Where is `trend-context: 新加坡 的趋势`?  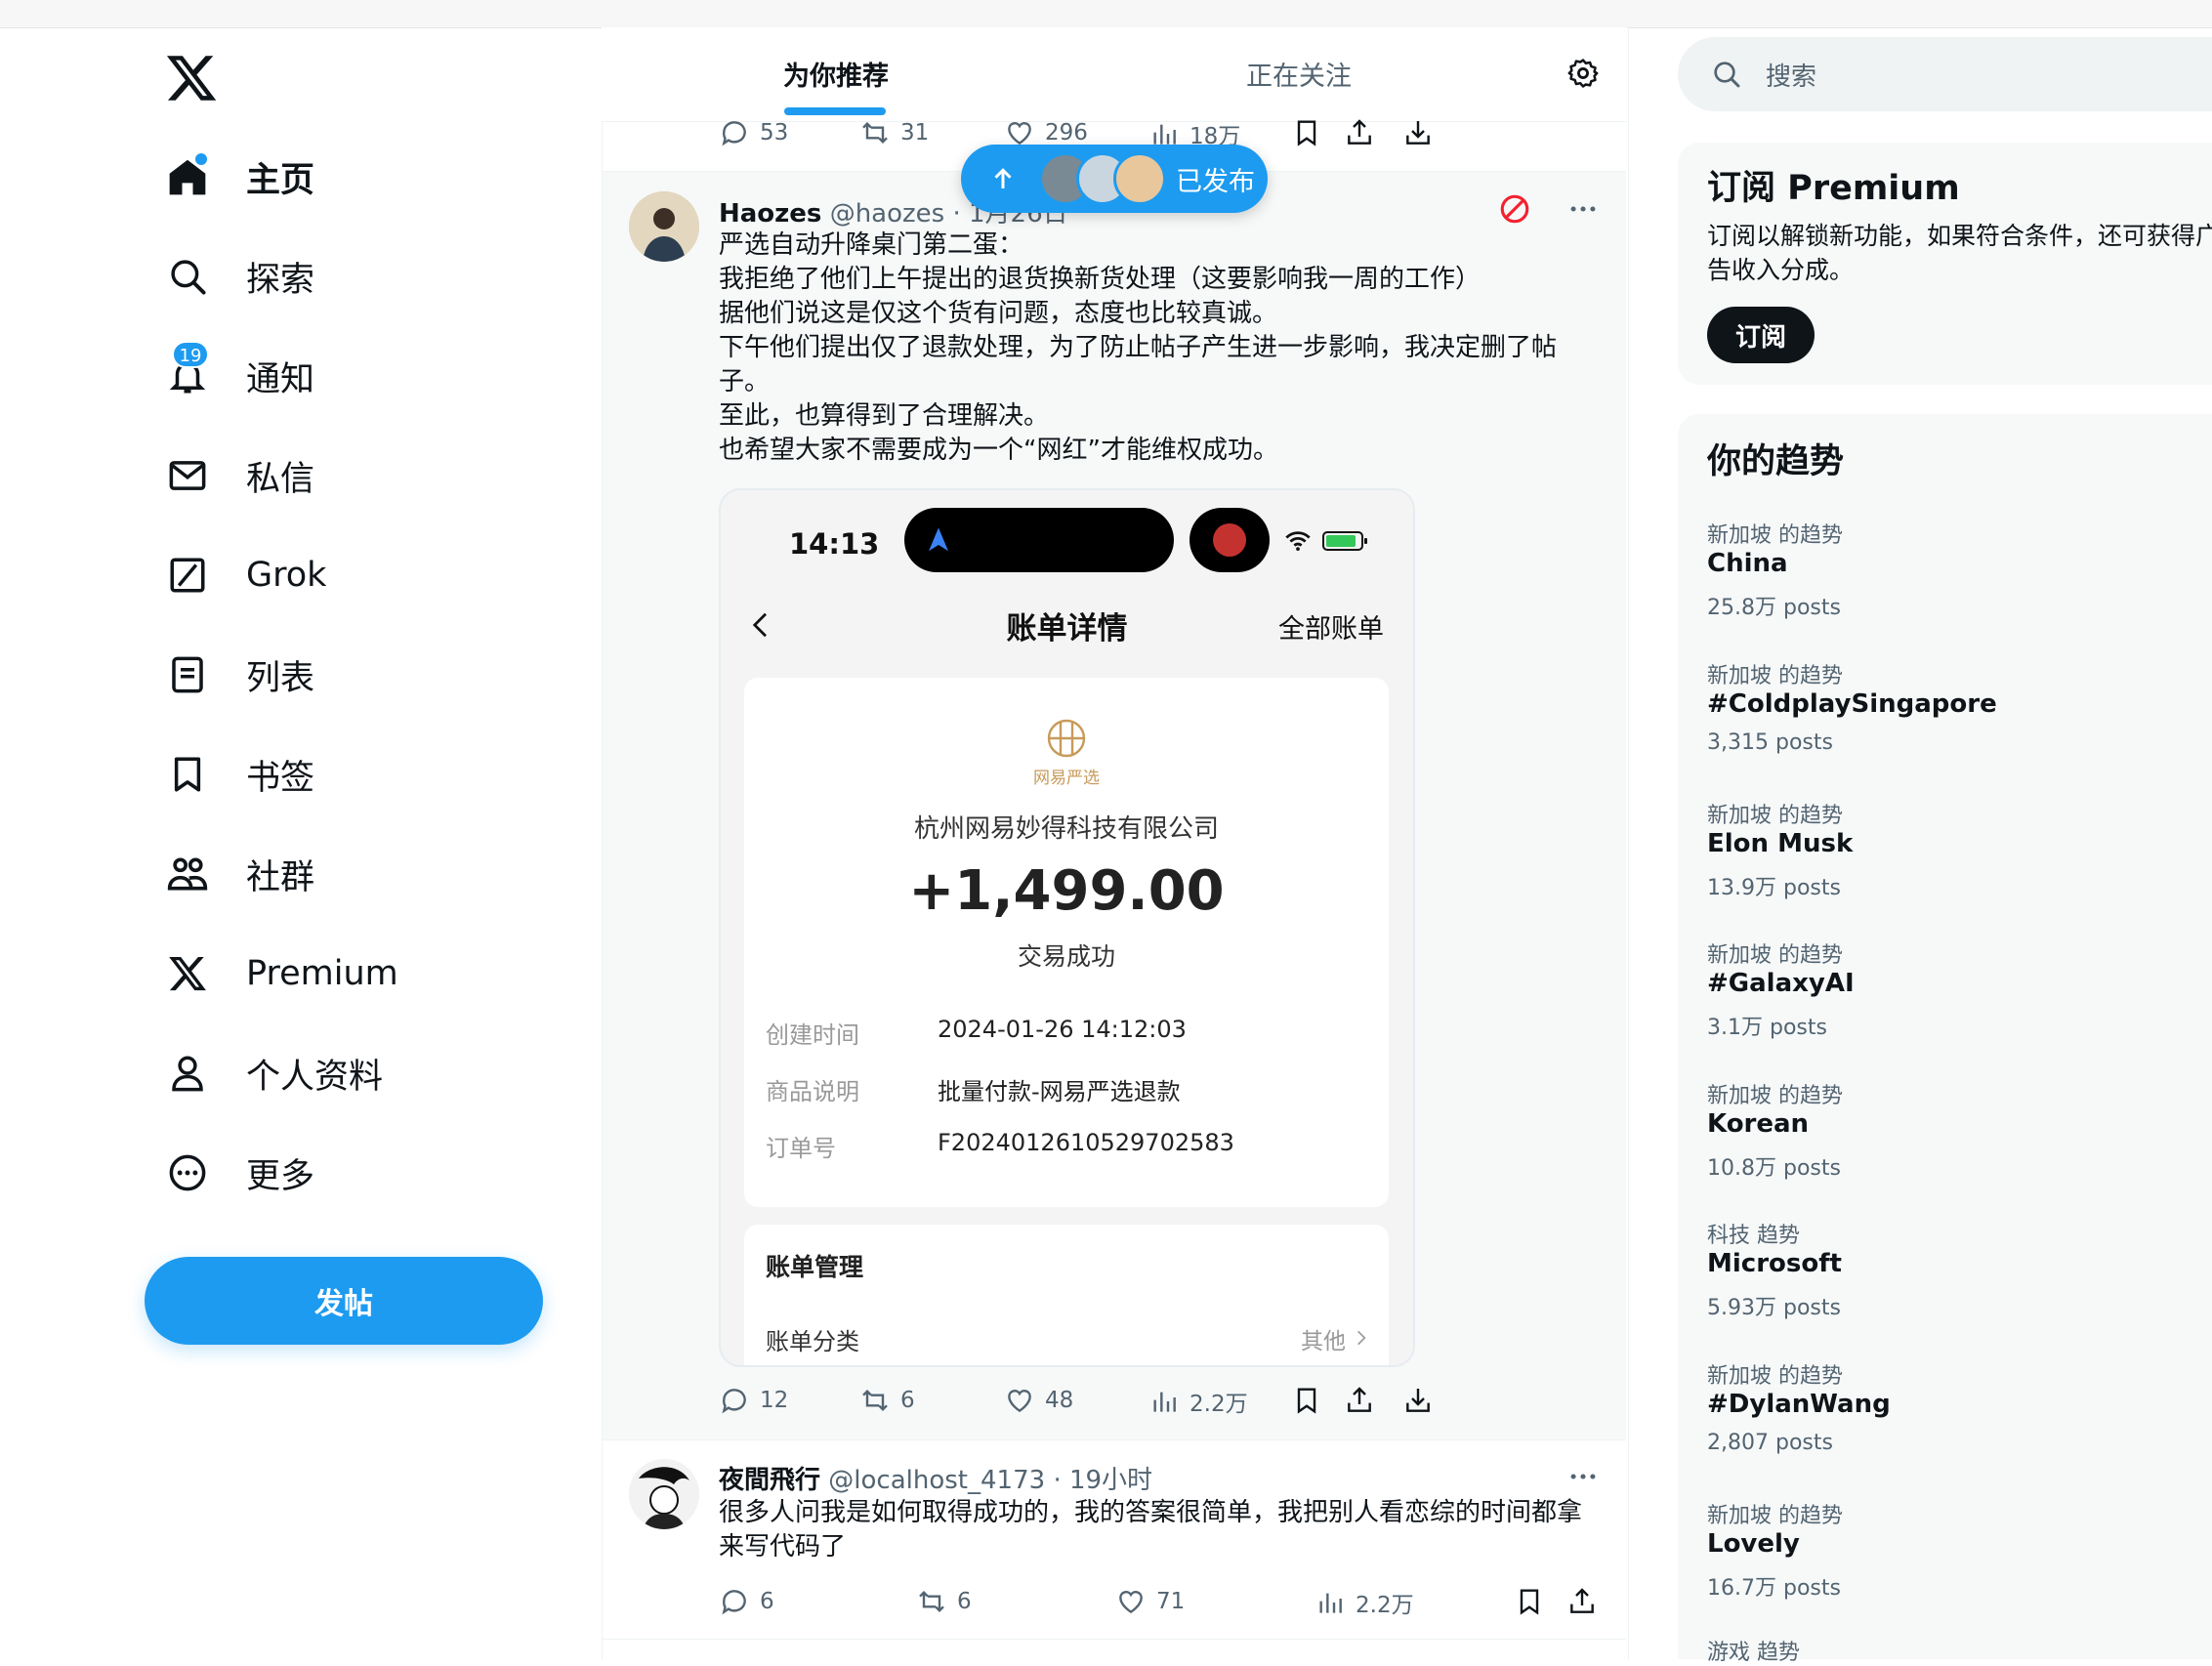
trend-context: 新加坡 的趋势 is located at coordinates (1775, 955).